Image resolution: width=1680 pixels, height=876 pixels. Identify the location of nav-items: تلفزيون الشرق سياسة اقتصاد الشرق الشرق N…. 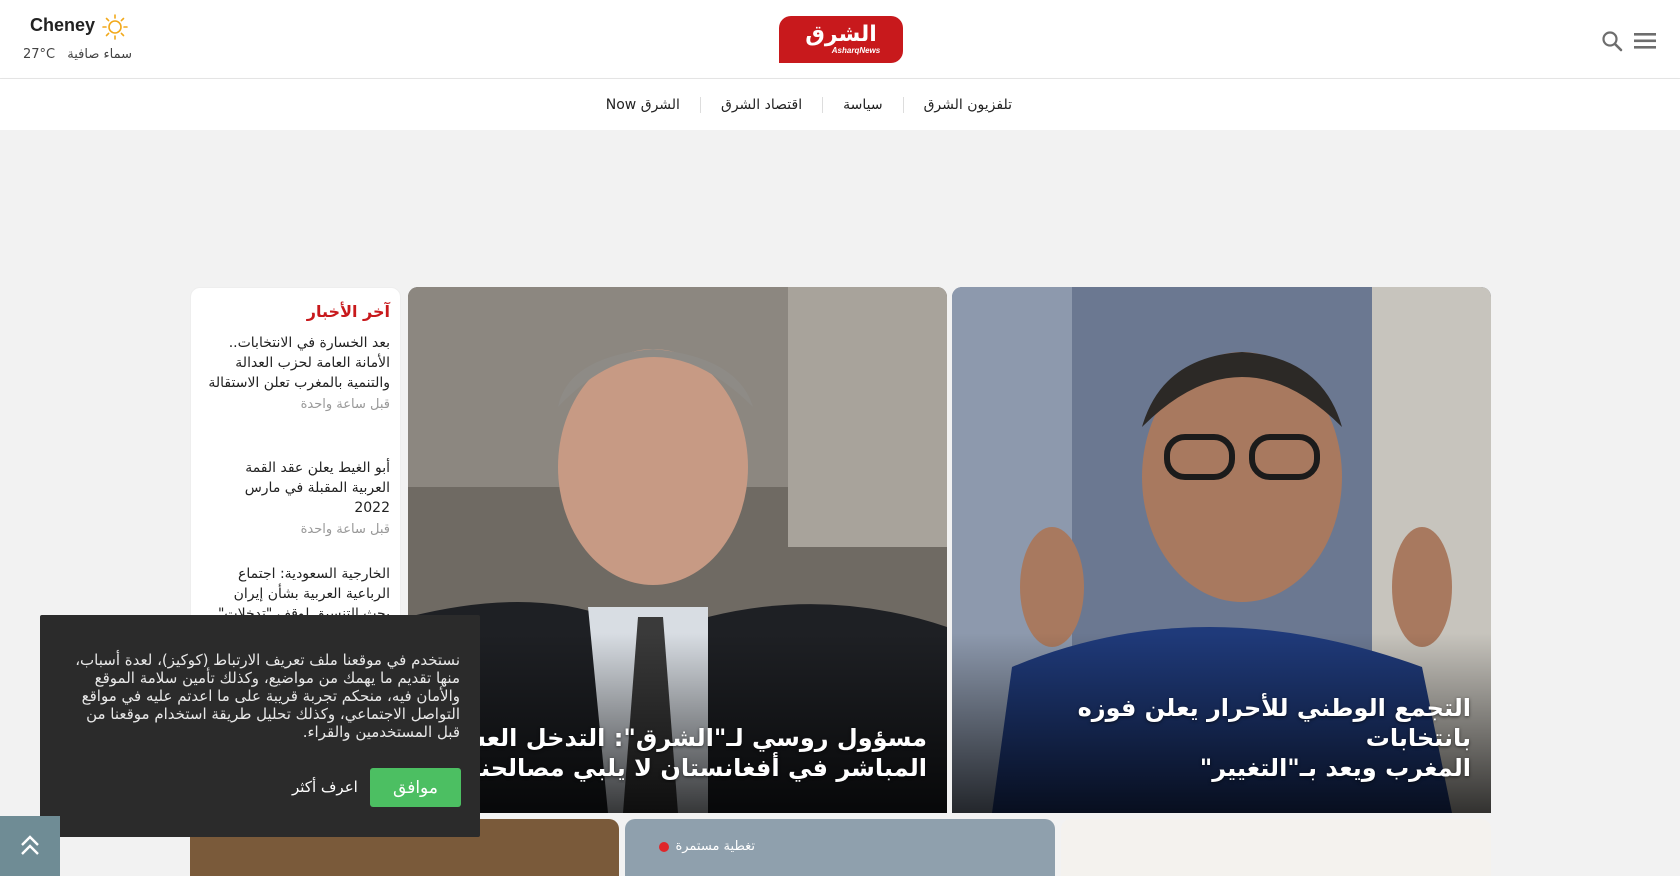
(809, 104).